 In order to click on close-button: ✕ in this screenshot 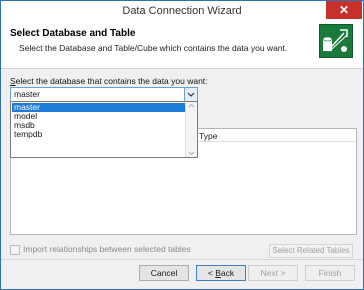, I will do `click(344, 10)`.